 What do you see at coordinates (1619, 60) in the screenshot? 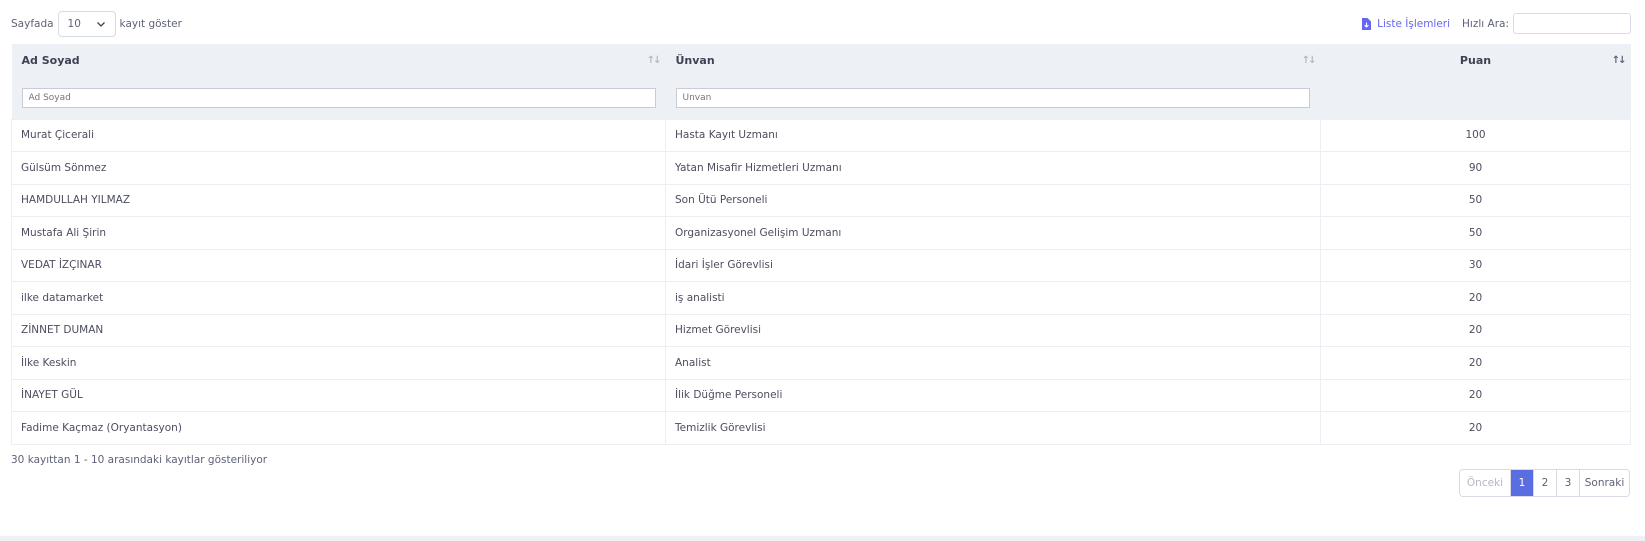
I see `sort-desc-icon: ↑↓` at bounding box center [1619, 60].